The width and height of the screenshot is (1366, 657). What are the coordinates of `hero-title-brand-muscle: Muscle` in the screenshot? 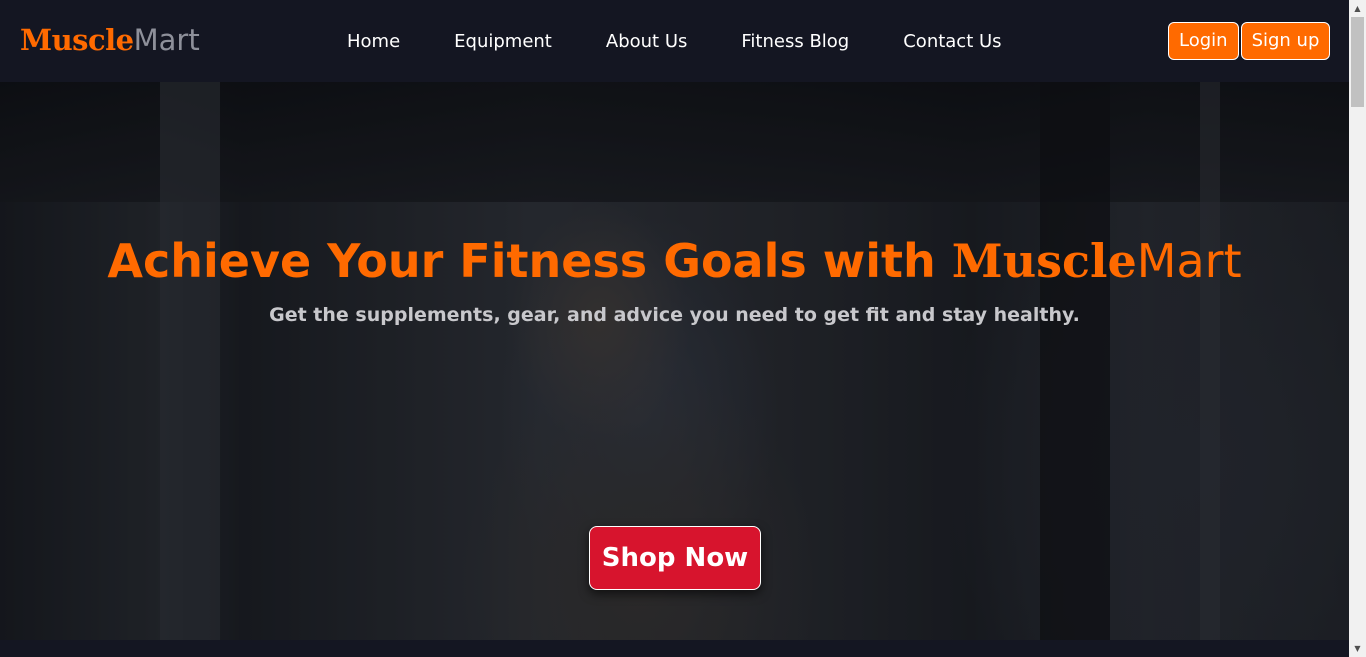 It's located at (1044, 261).